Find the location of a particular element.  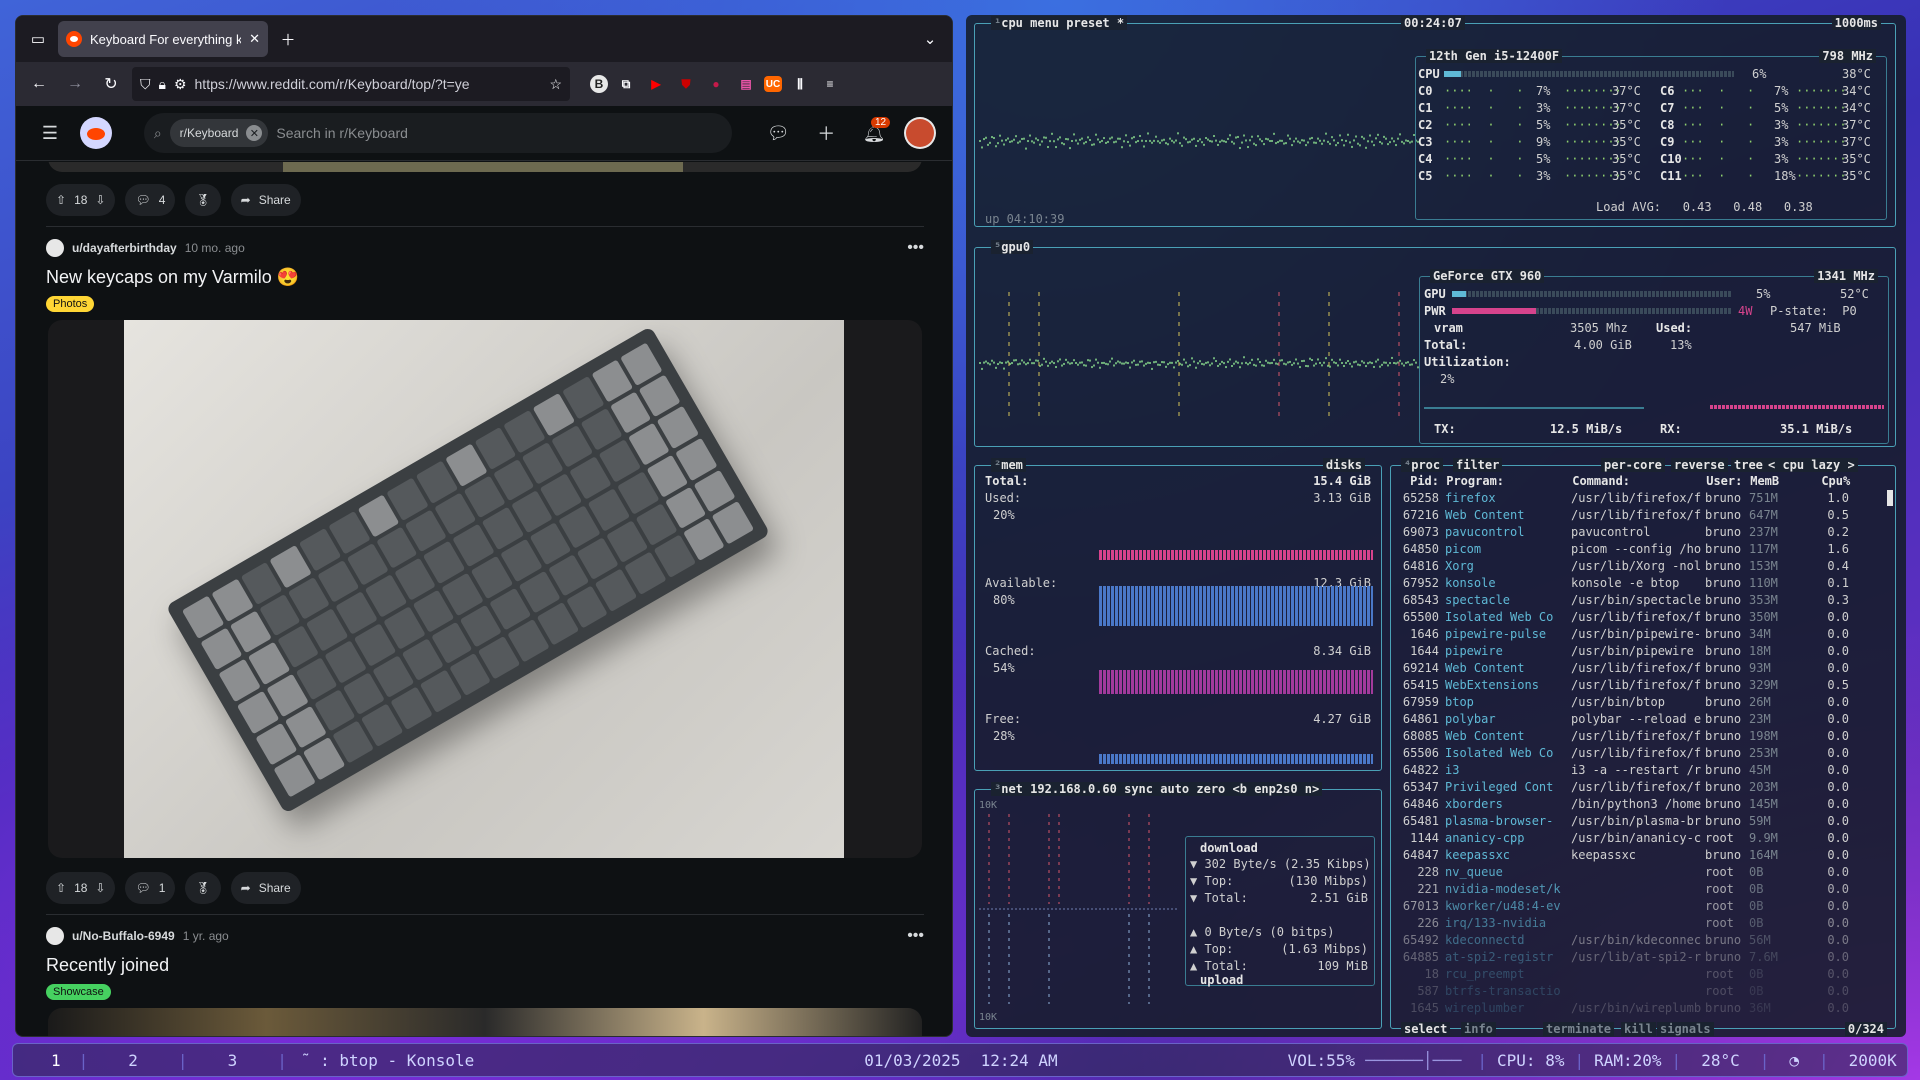

process-row: 67013 kworker/u48:4-ev root 0B 0.0 is located at coordinates (1620, 907).